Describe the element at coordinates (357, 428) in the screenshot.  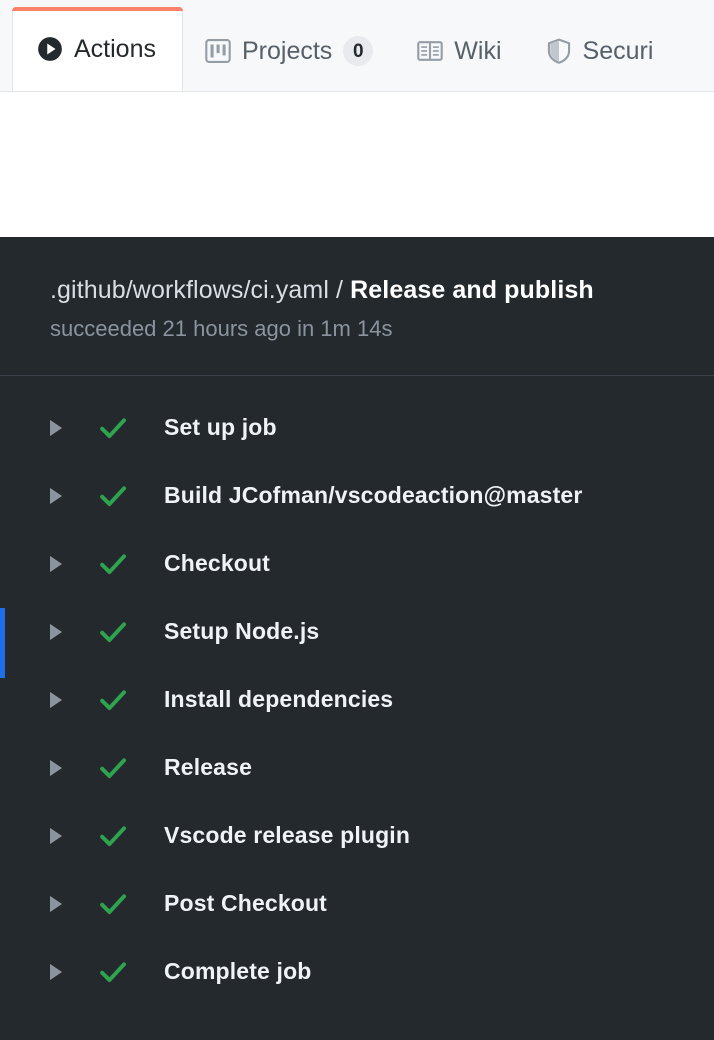
I see `step-row: Set up job` at that location.